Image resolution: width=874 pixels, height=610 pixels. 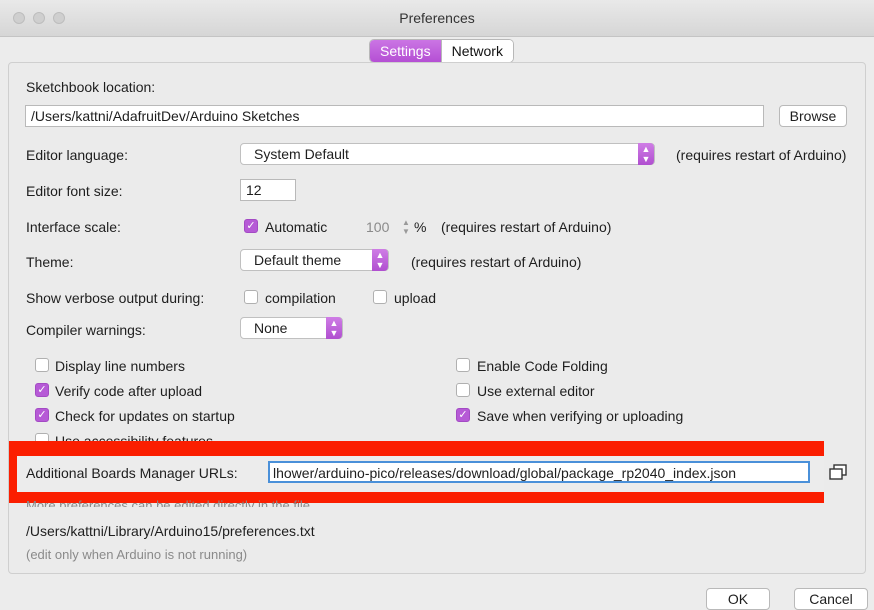 What do you see at coordinates (132, 473) in the screenshot?
I see `boards-manager-label: Additional Boards Manager URLs:` at bounding box center [132, 473].